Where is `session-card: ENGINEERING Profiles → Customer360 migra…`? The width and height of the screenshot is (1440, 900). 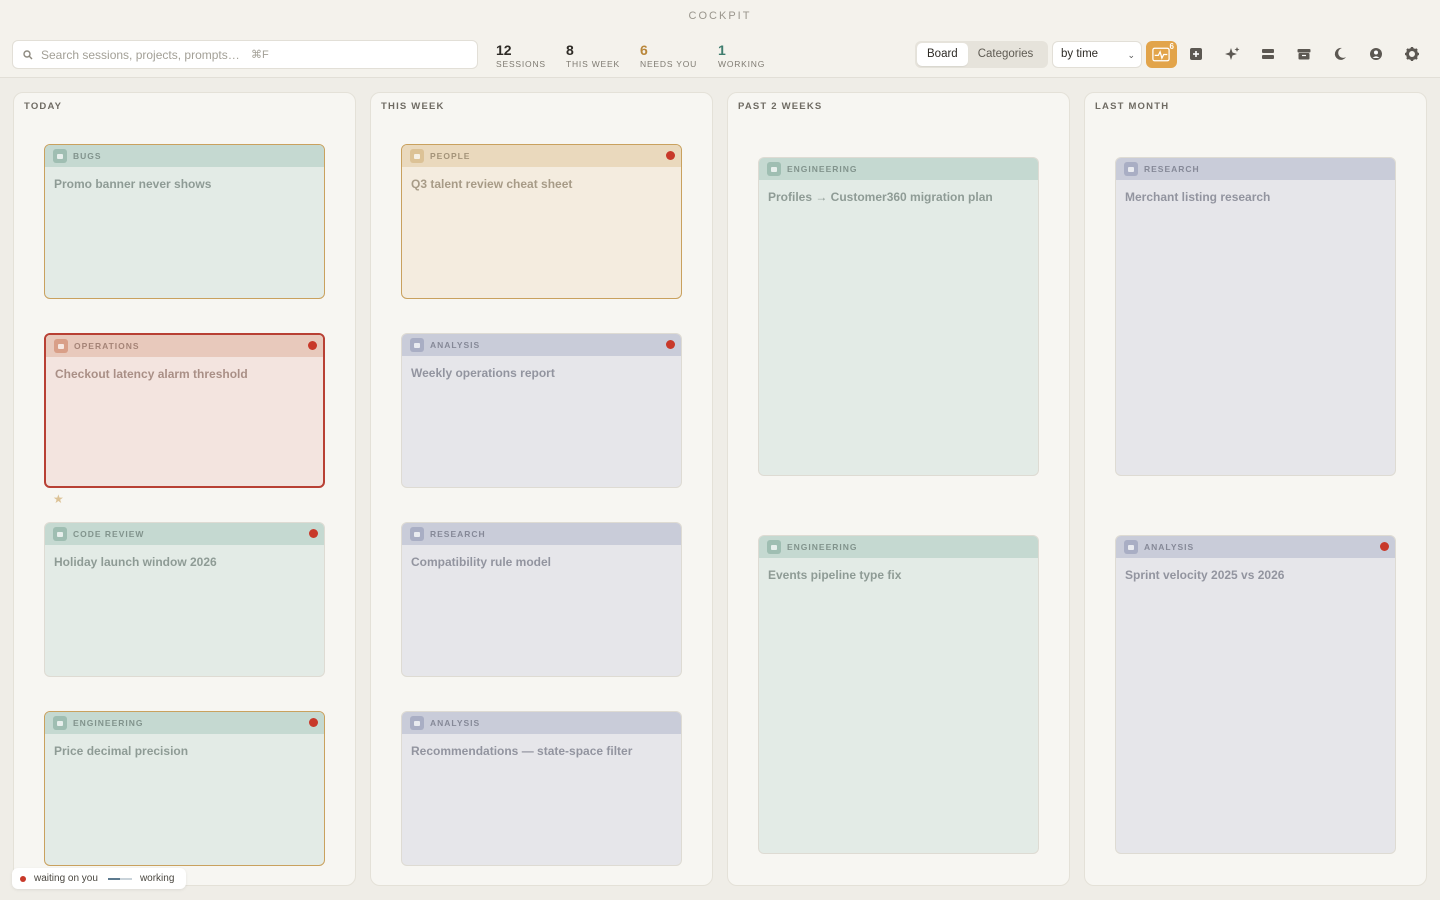 session-card: ENGINEERING Profiles → Customer360 migra… is located at coordinates (898, 316).